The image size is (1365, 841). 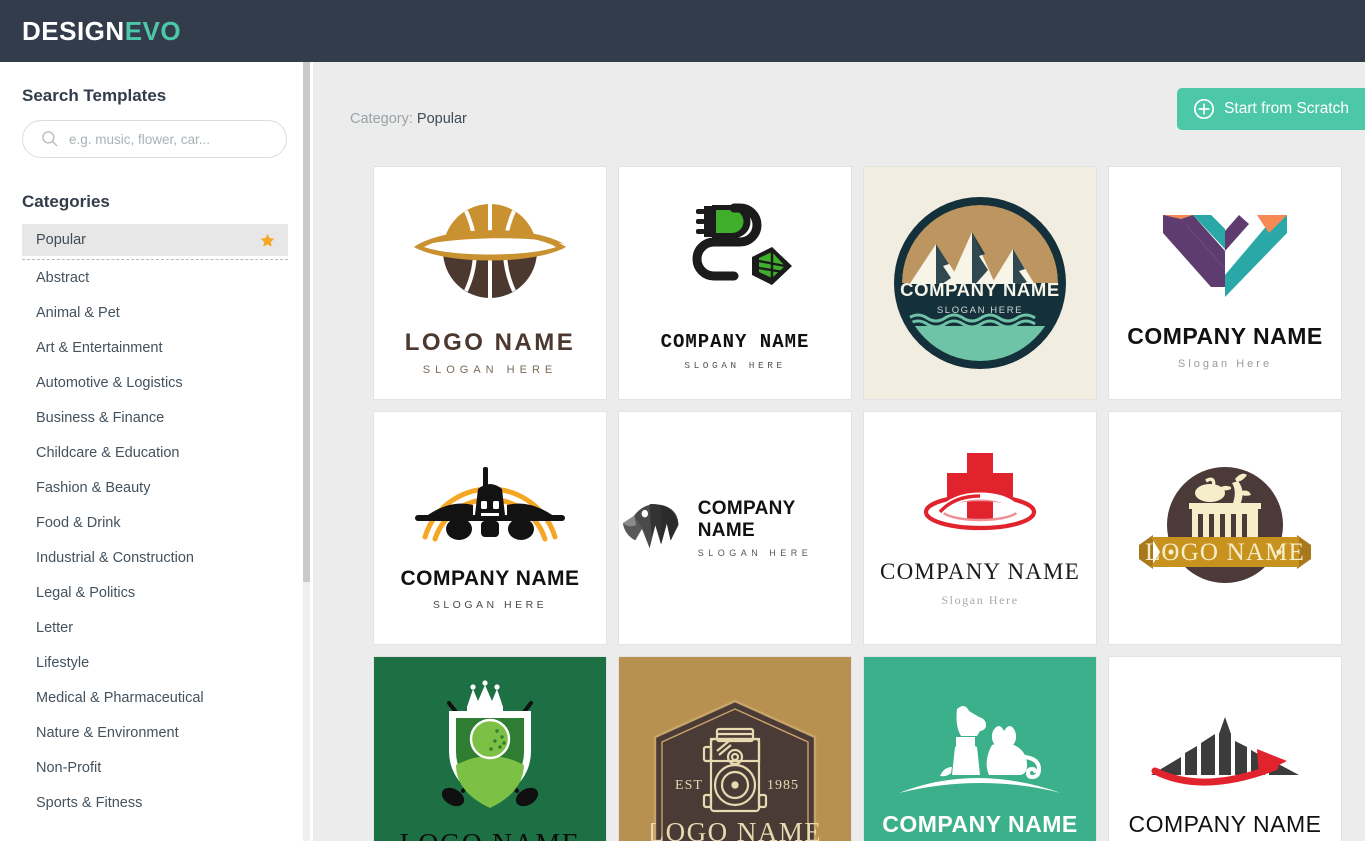 What do you see at coordinates (63, 277) in the screenshot?
I see `sidebar-item-label: Abstract` at bounding box center [63, 277].